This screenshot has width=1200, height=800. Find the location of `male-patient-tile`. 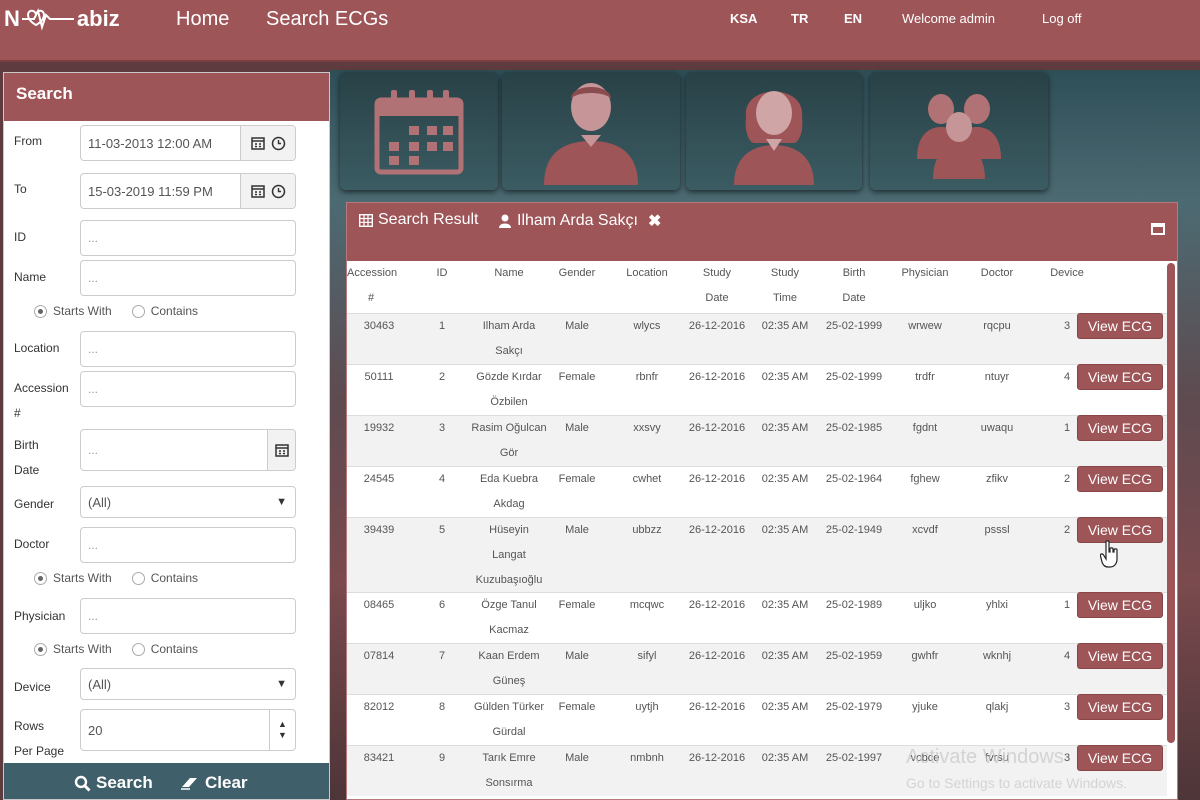

male-patient-tile is located at coordinates (591, 131).